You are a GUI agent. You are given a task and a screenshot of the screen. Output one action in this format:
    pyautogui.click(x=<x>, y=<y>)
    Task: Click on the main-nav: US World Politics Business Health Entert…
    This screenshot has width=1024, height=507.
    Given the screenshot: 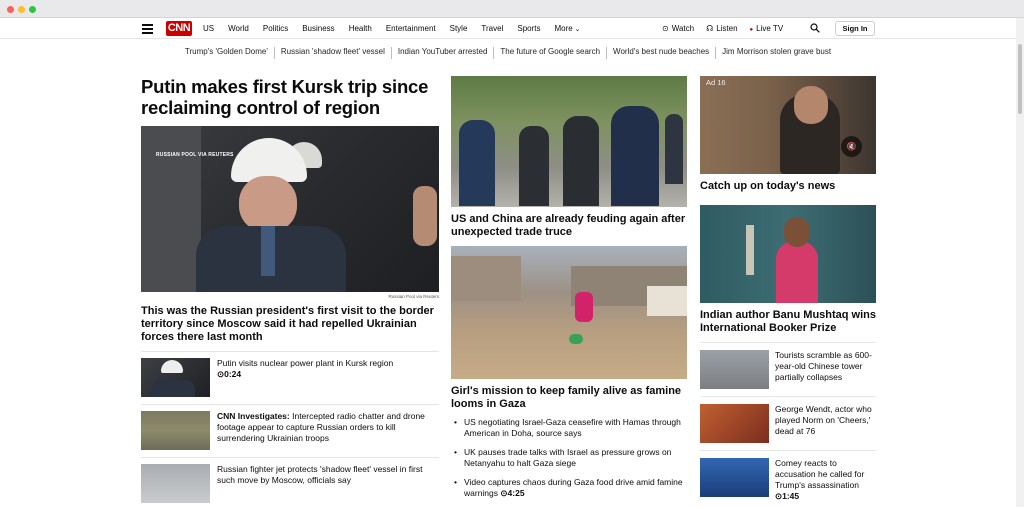 What is the action you would take?
    pyautogui.click(x=392, y=28)
    